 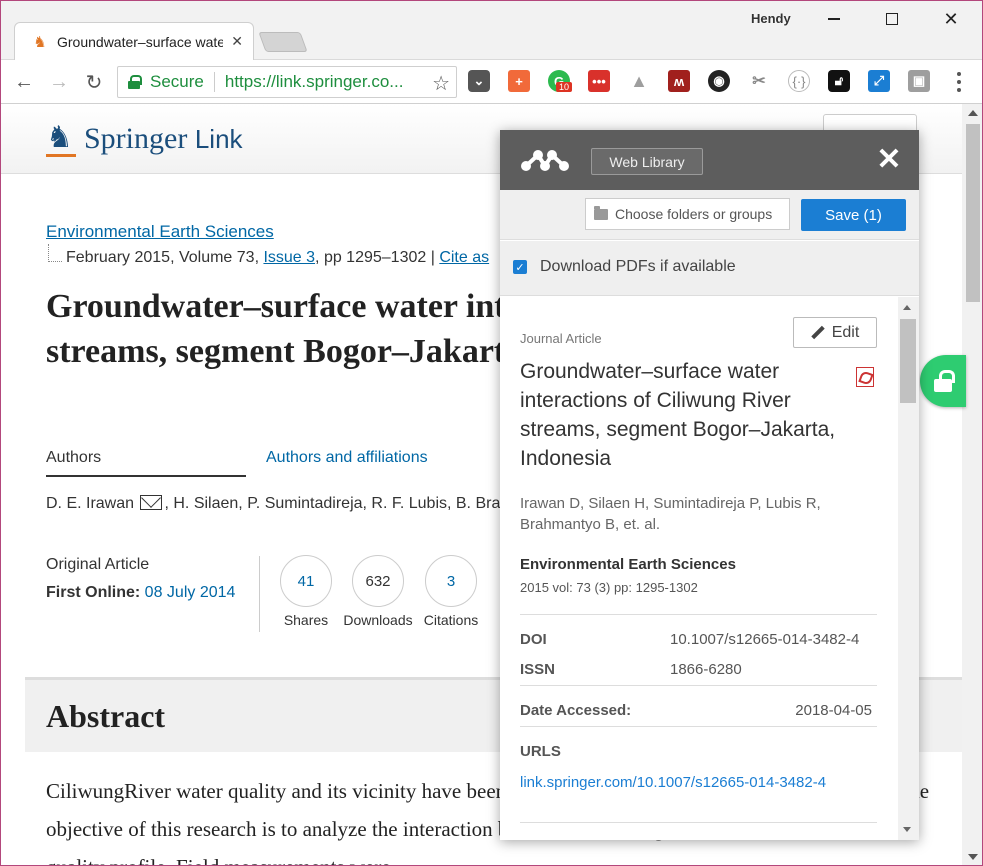 What do you see at coordinates (799, 81) in the screenshot?
I see `bracket-icon: {·}` at bounding box center [799, 81].